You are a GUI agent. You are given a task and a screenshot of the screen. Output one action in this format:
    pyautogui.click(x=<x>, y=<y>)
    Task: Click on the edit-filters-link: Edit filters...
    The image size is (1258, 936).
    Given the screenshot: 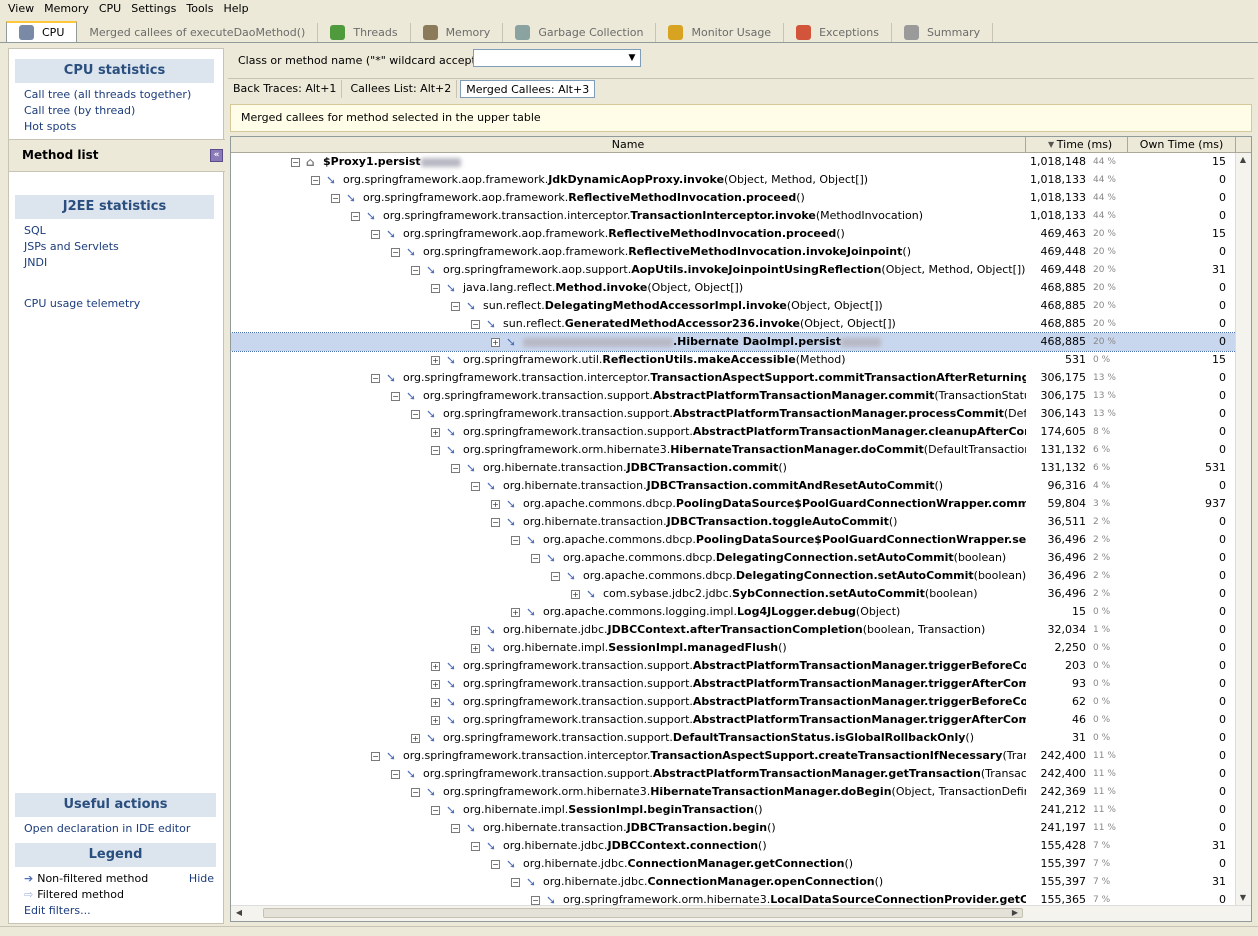 What is the action you would take?
    pyautogui.click(x=117, y=911)
    